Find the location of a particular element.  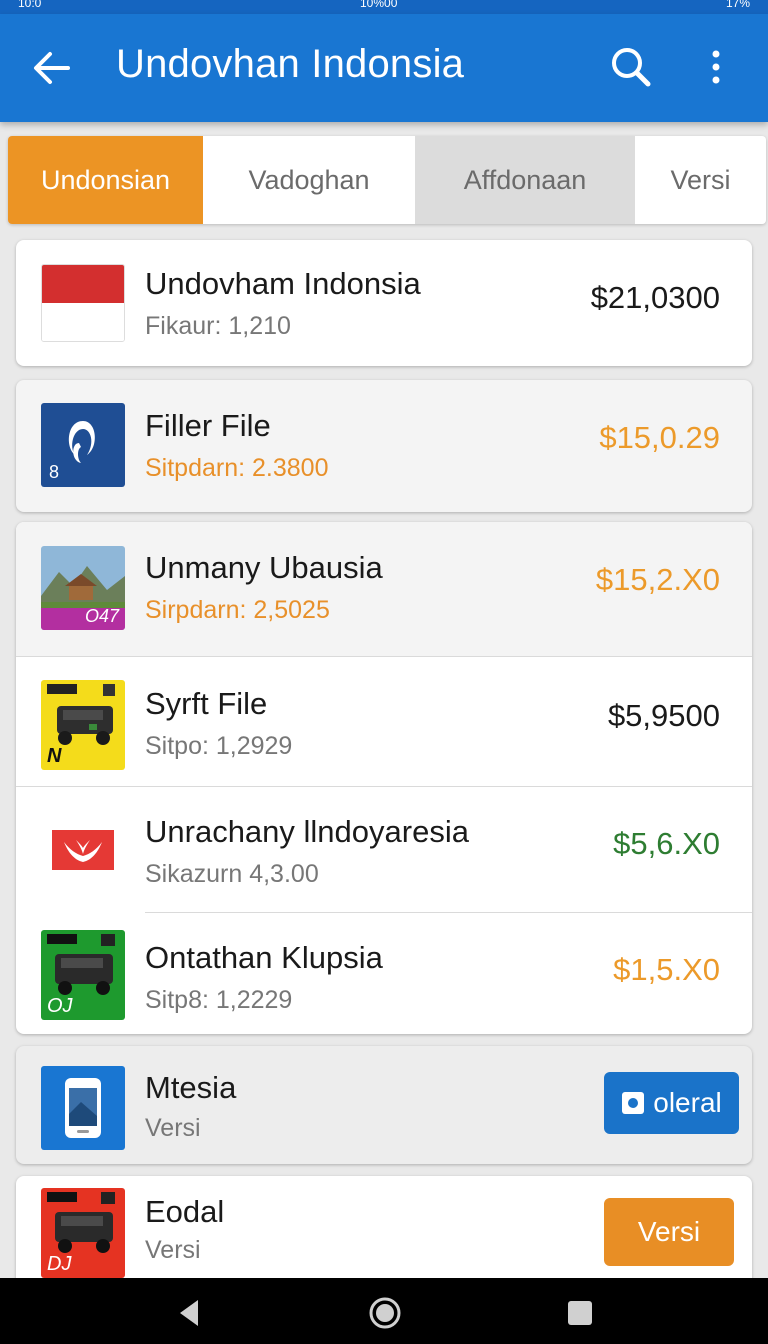

list-card: Undovham Indonsia Fikaur: 1,210 $21,0300 is located at coordinates (384, 303).